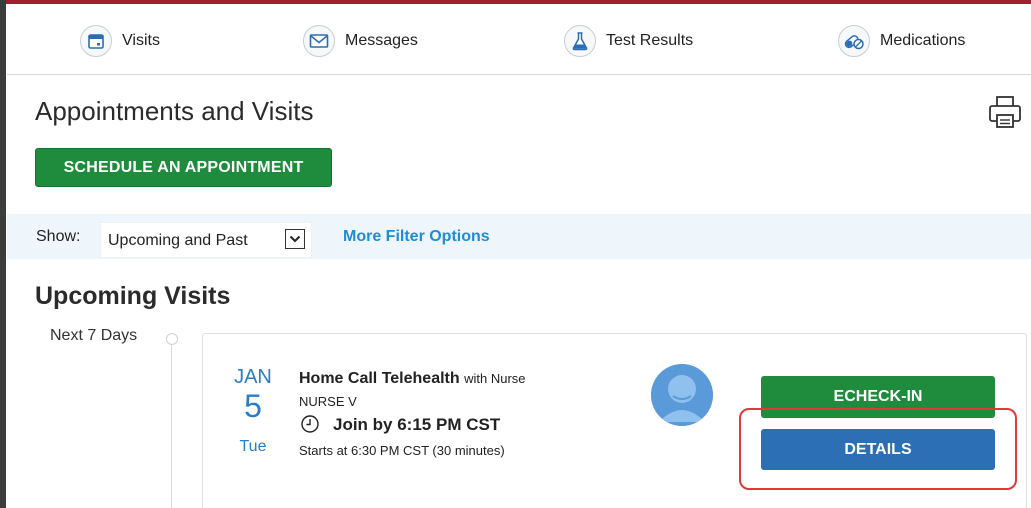 The width and height of the screenshot is (1031, 508). Describe the element at coordinates (515, 42) in the screenshot. I see `top-nav: Visits Messages Test Results Medications` at that location.